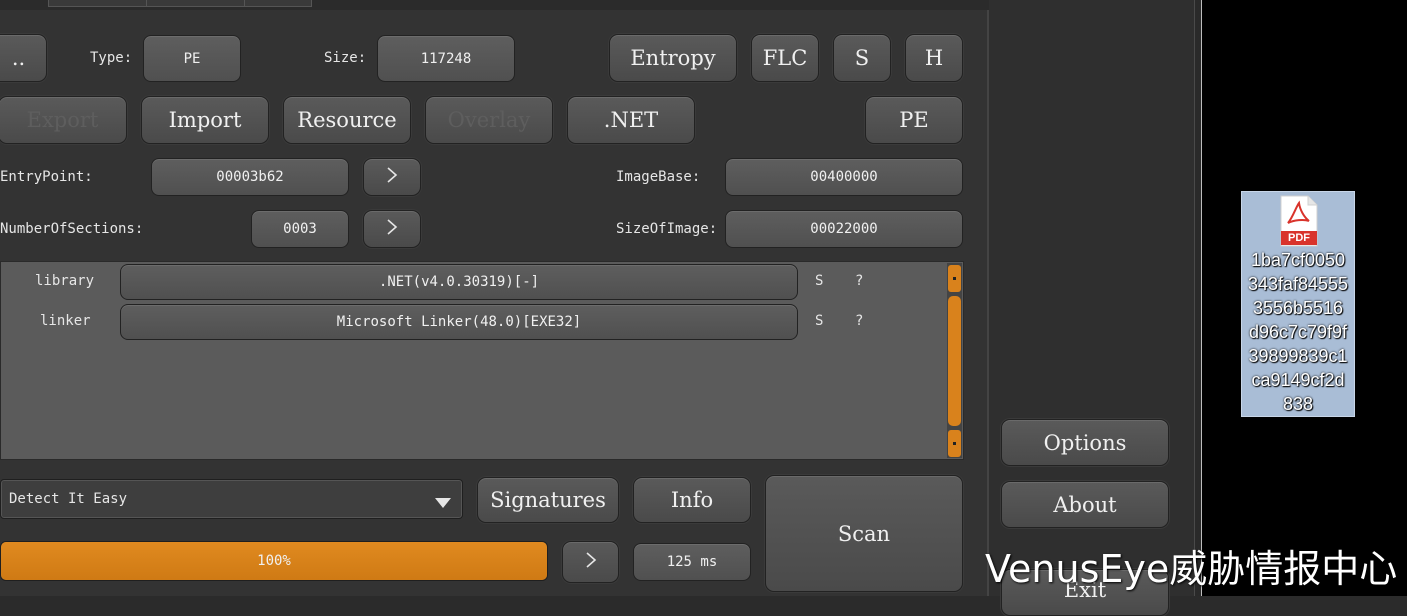 The image size is (1407, 616). I want to click on elapsed-time-field: 125 ms, so click(692, 562).